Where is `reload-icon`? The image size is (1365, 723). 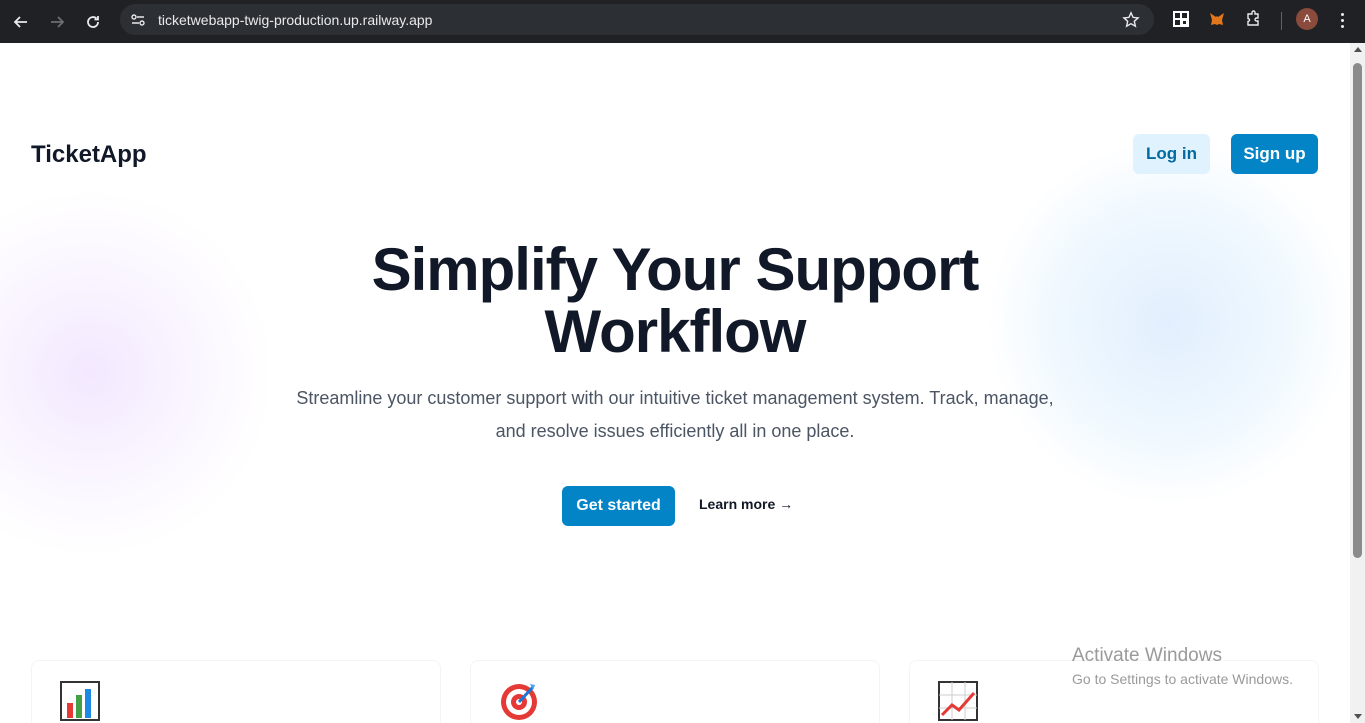
reload-icon is located at coordinates (93, 21).